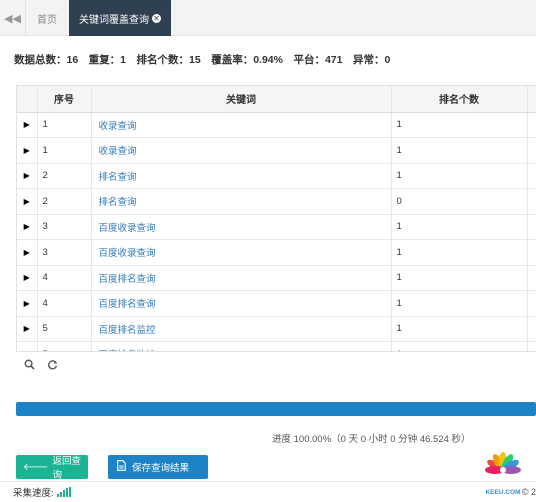 This screenshot has height=502, width=536. Describe the element at coordinates (241, 99) in the screenshot. I see `header-keyword: 关键词` at that location.